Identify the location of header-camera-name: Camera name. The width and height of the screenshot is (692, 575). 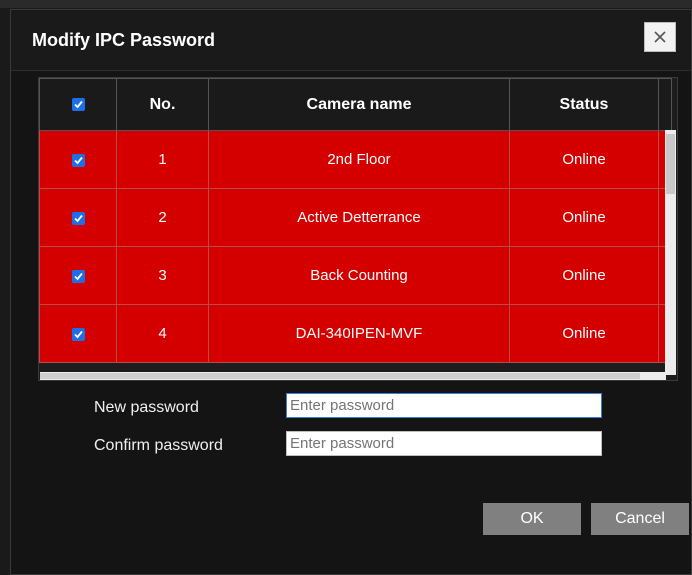
(359, 104).